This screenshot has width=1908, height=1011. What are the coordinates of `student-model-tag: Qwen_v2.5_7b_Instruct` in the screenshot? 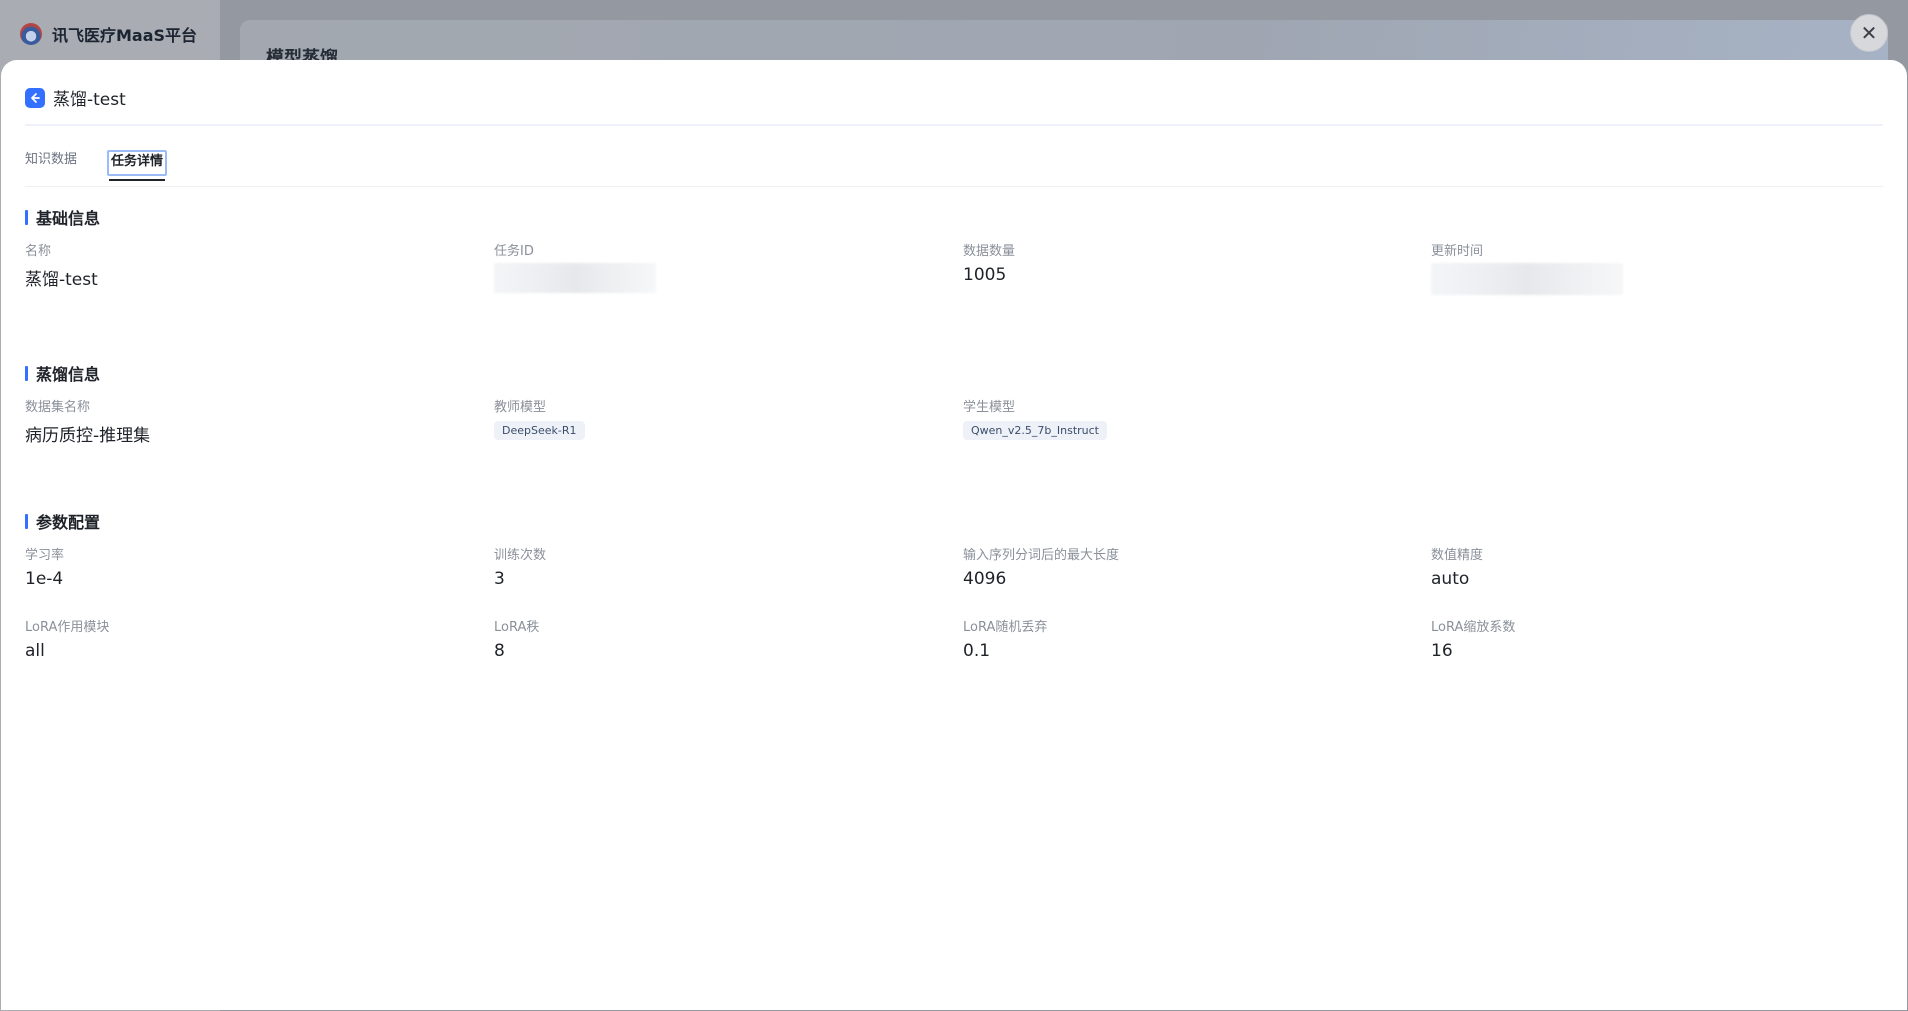 It's located at (1035, 430).